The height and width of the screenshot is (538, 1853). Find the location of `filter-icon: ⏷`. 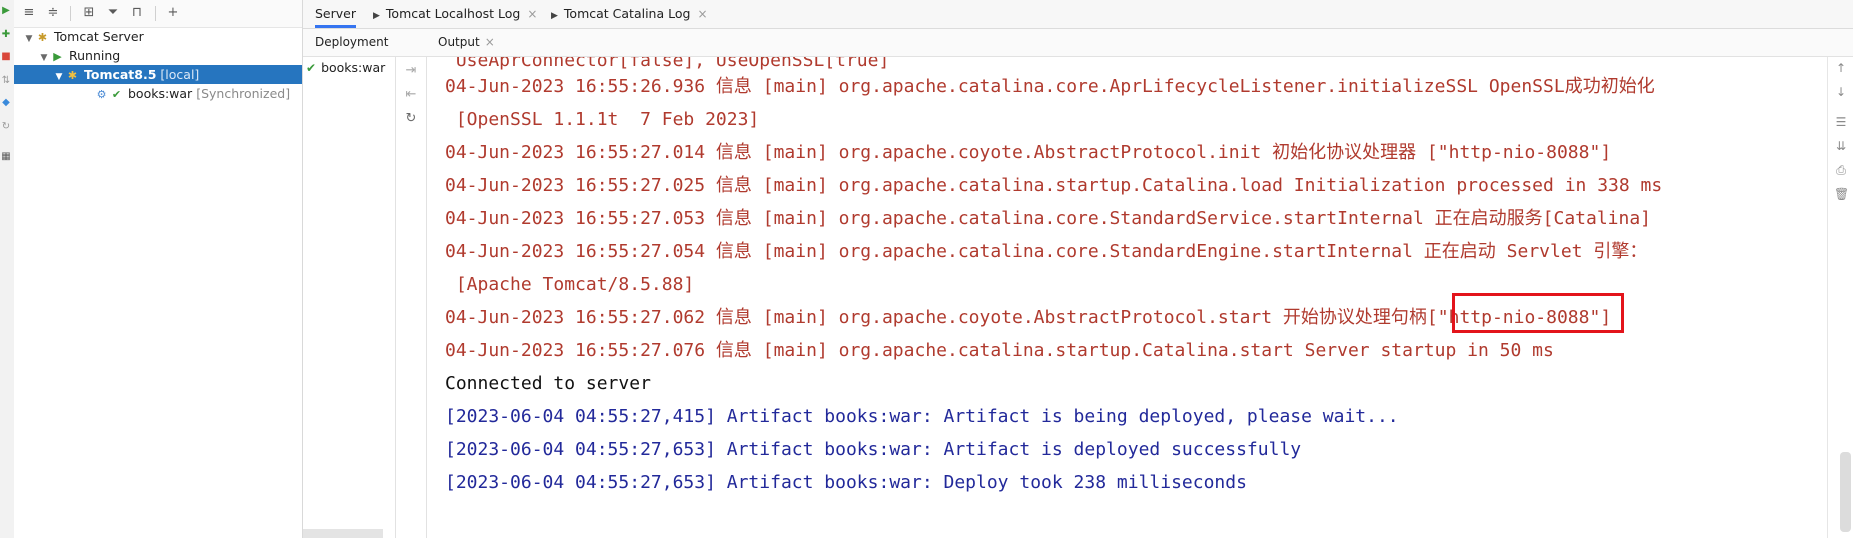

filter-icon: ⏷ is located at coordinates (113, 13).